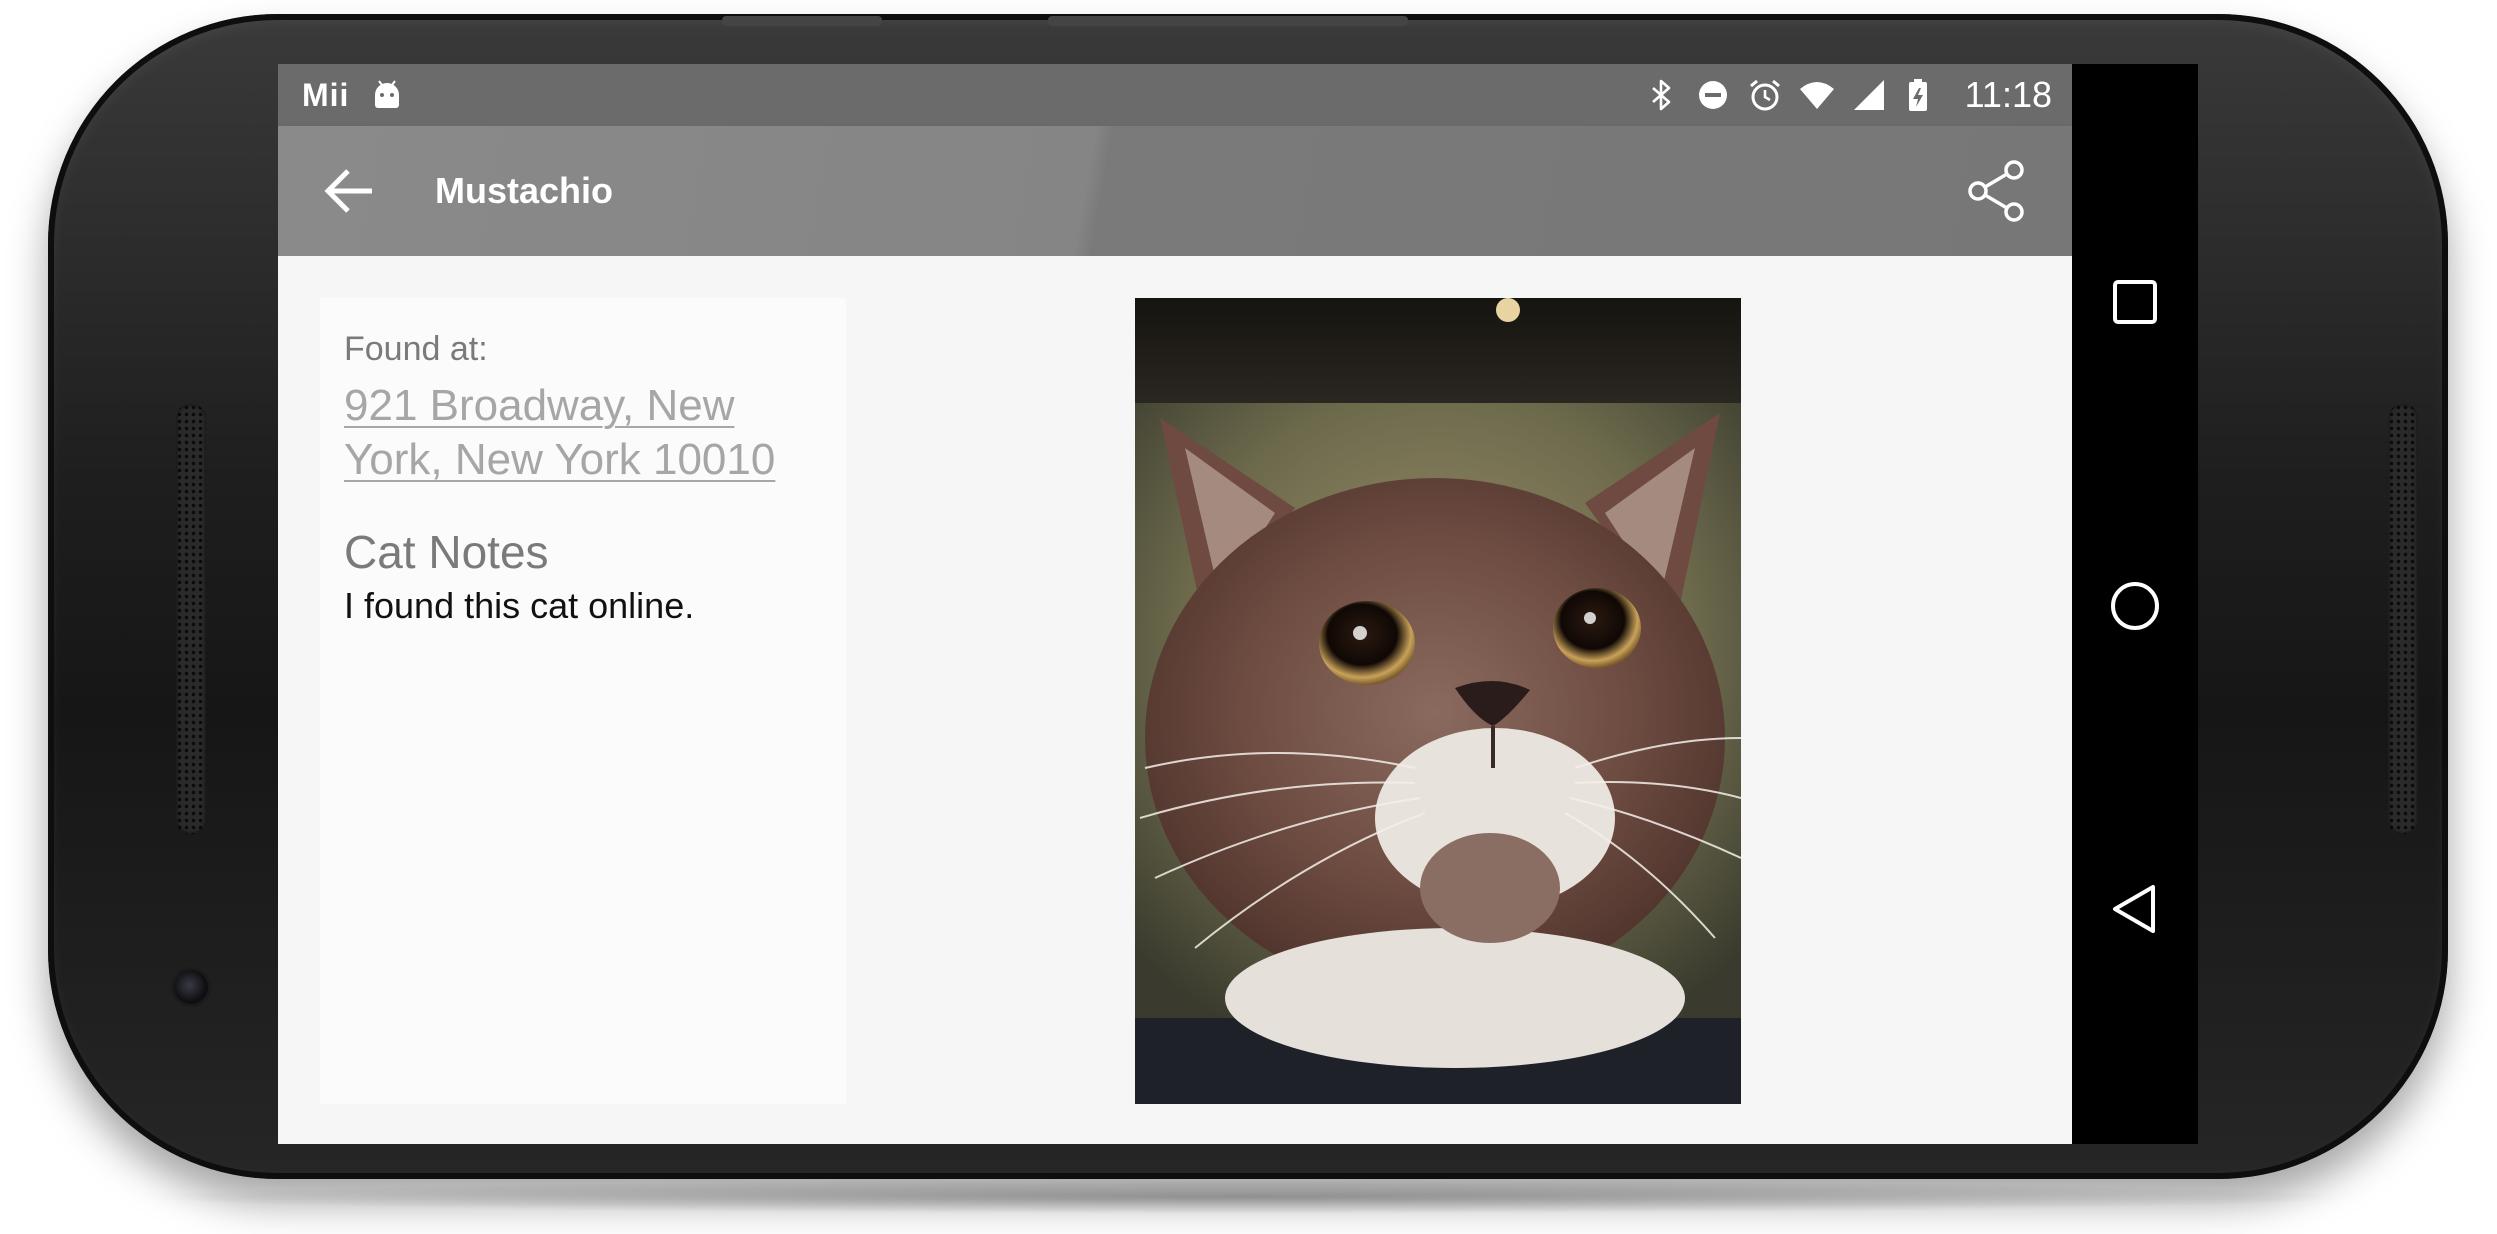 This screenshot has width=2497, height=1234. I want to click on found-at-label: Found at:, so click(416, 349).